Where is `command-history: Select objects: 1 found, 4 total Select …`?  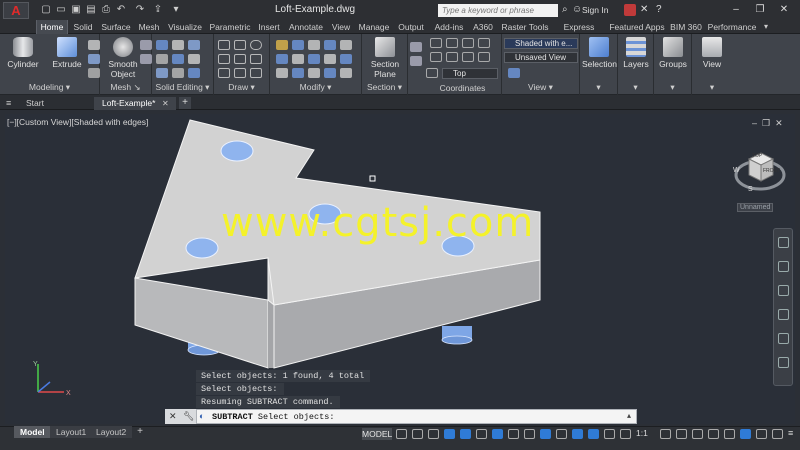 command-history: Select objects: 1 found, 4 total Select … is located at coordinates (416, 389).